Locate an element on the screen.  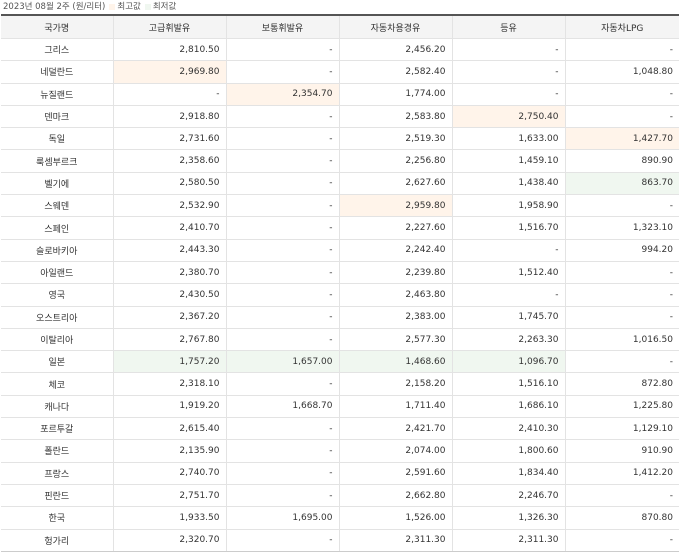
table-caption: 2023년 08월 2주 (원/리터) 최고값 최저값 is located at coordinates (340, 7).